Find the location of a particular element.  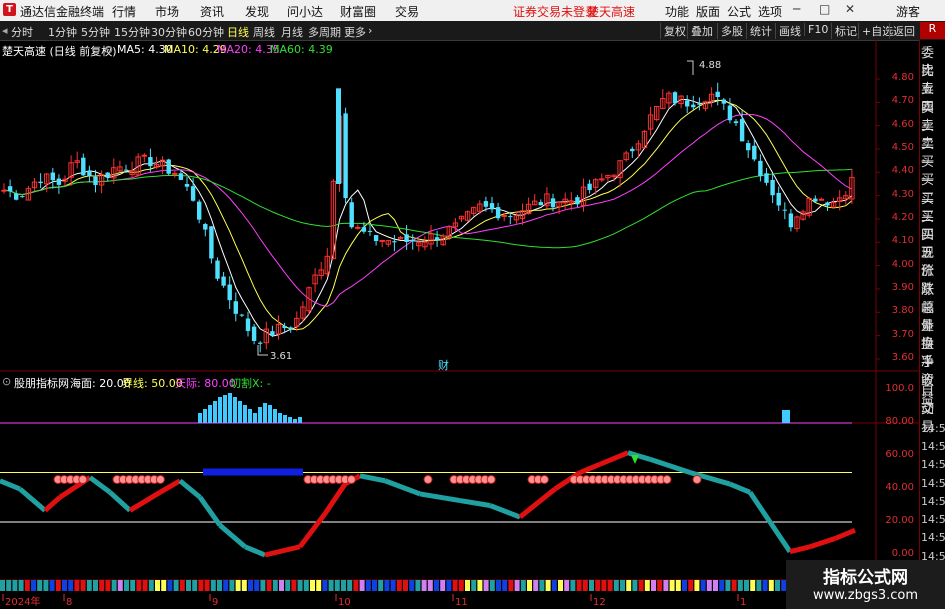

period-tab-15min: 15分钟 is located at coordinates (132, 32).